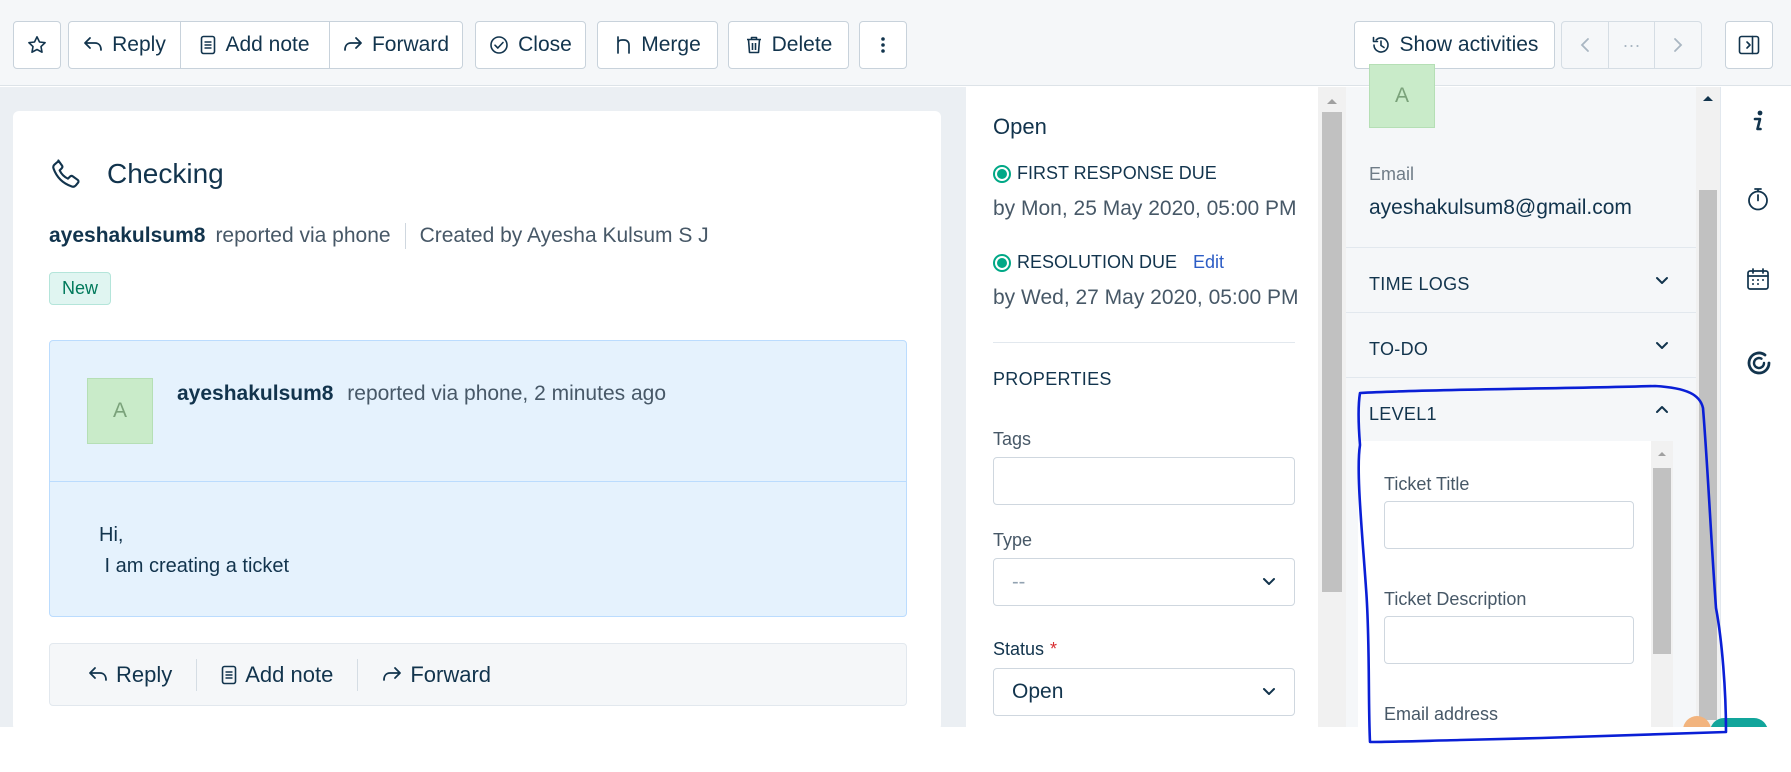  I want to click on contact-email-label: Email, so click(1392, 174).